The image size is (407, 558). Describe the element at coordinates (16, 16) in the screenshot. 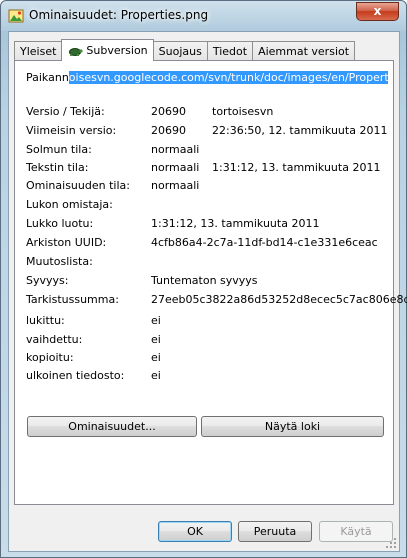

I see `image-file-icon` at that location.